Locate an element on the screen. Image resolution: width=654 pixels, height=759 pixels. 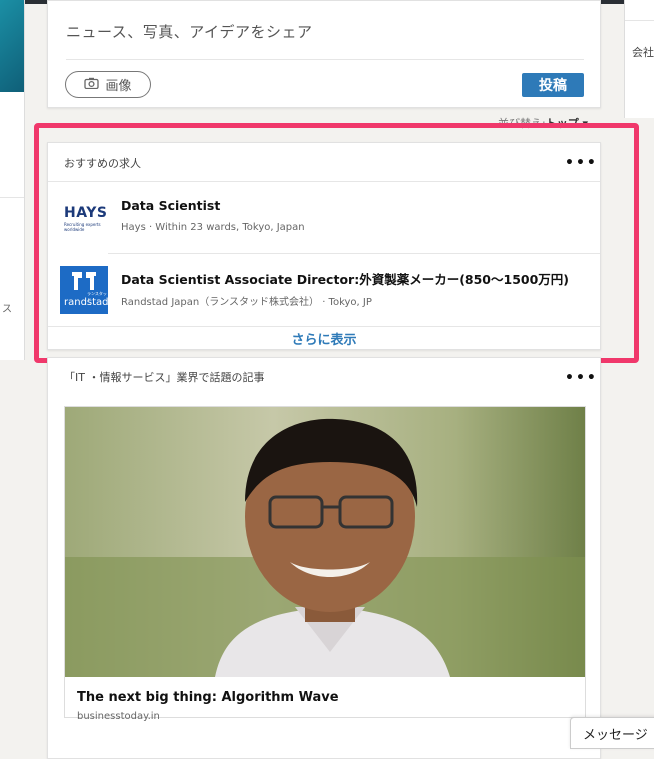
left-profile-card: ス is located at coordinates (12, 180).